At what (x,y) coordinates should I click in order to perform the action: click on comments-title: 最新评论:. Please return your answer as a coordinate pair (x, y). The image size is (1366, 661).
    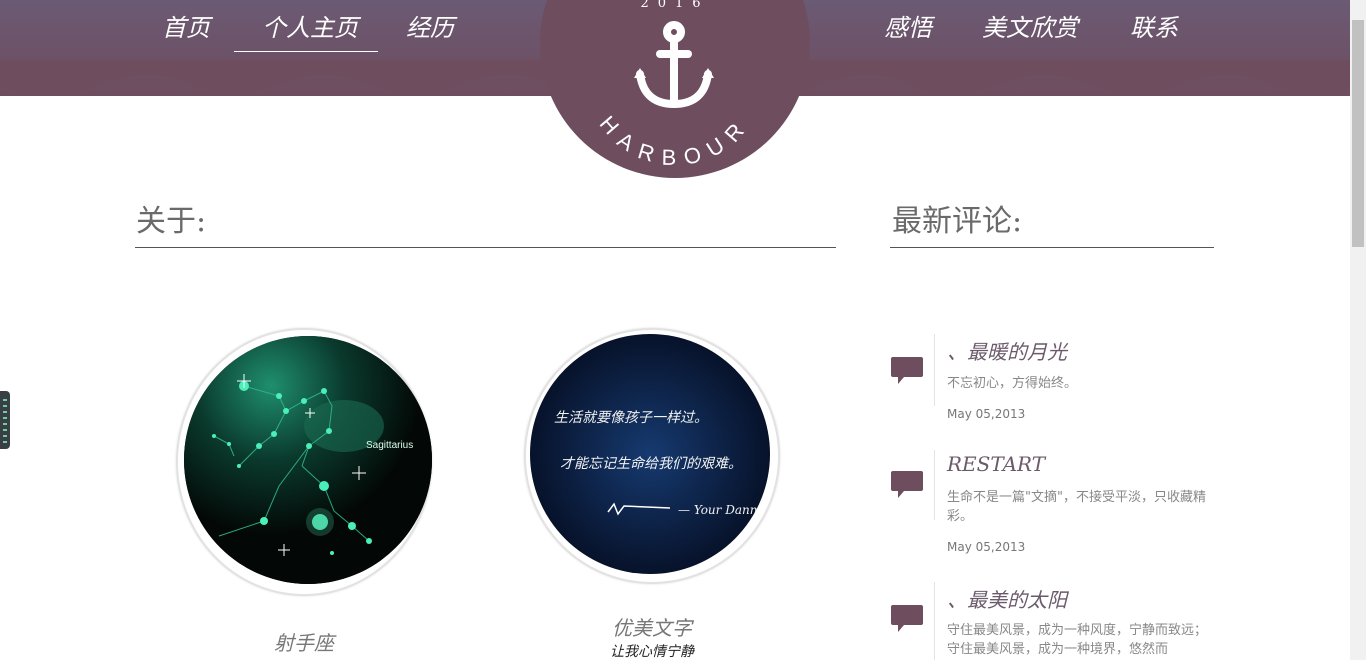
    Looking at the image, I should click on (957, 221).